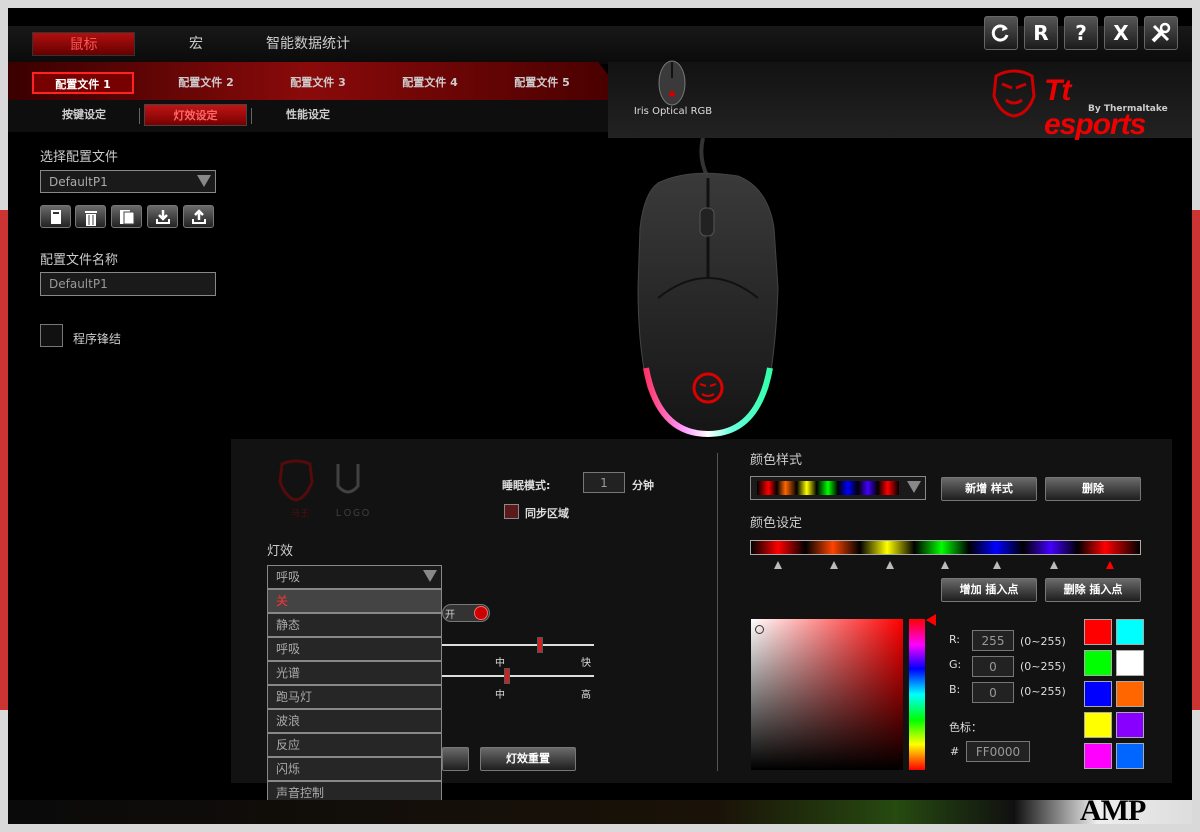 The height and width of the screenshot is (832, 1200). Describe the element at coordinates (90, 216) in the screenshot. I see `delete-profile-button` at that location.